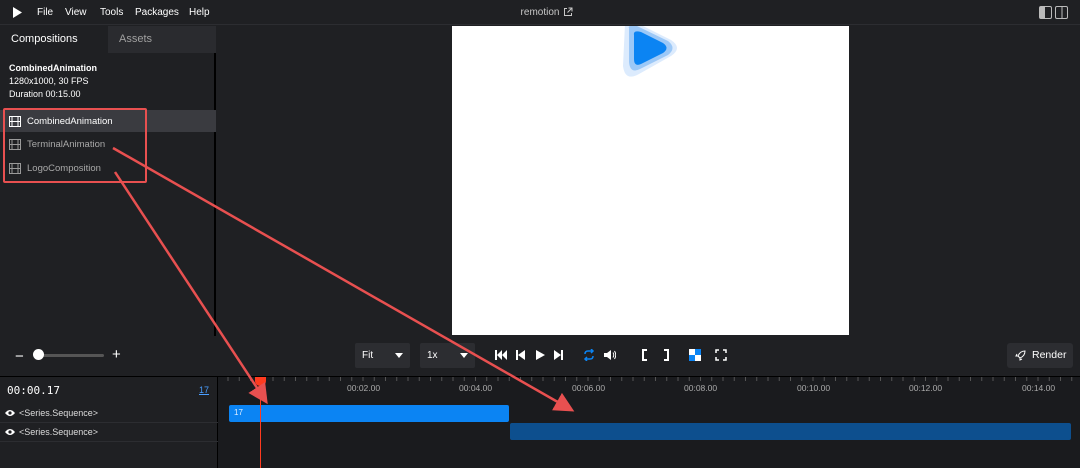 Image resolution: width=1080 pixels, height=468 pixels. Describe the element at coordinates (49, 81) in the screenshot. I see `composition-size-fps: 1280x1000, 30 FPS` at that location.